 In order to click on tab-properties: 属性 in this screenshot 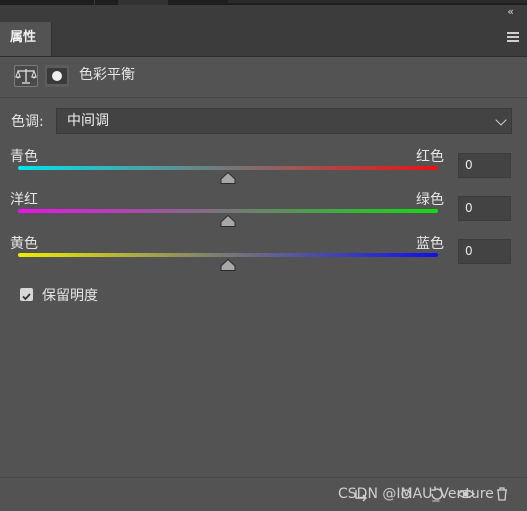, I will do `click(26, 39)`.